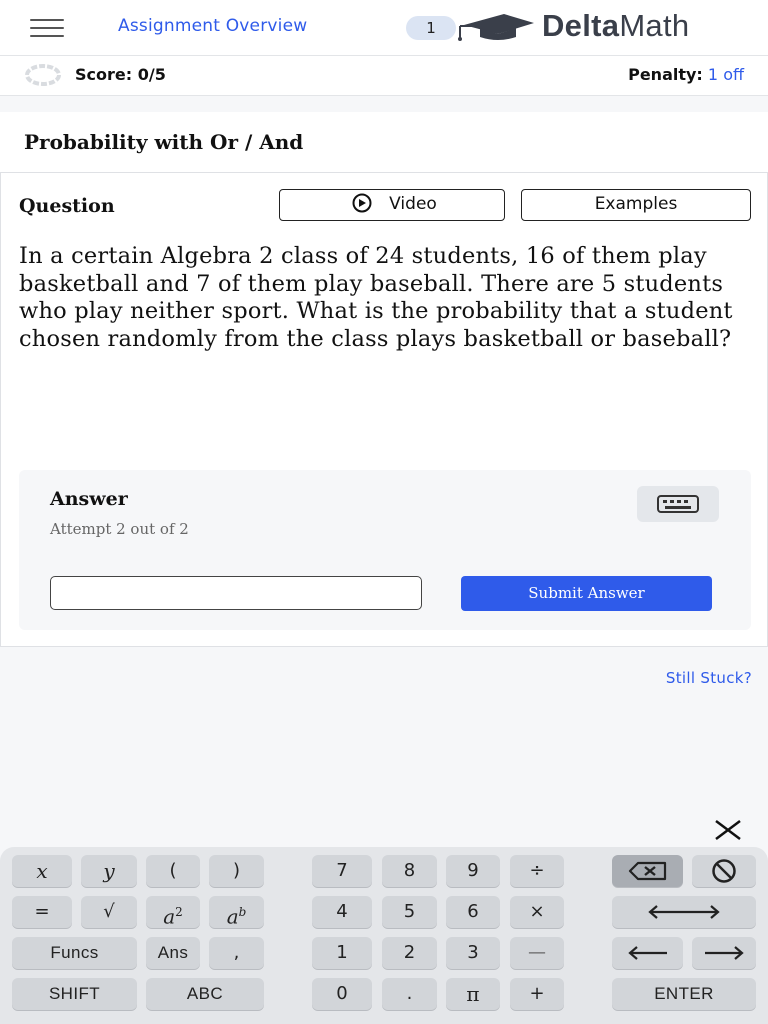  I want to click on title-section: Probability with Or / And, so click(384, 142).